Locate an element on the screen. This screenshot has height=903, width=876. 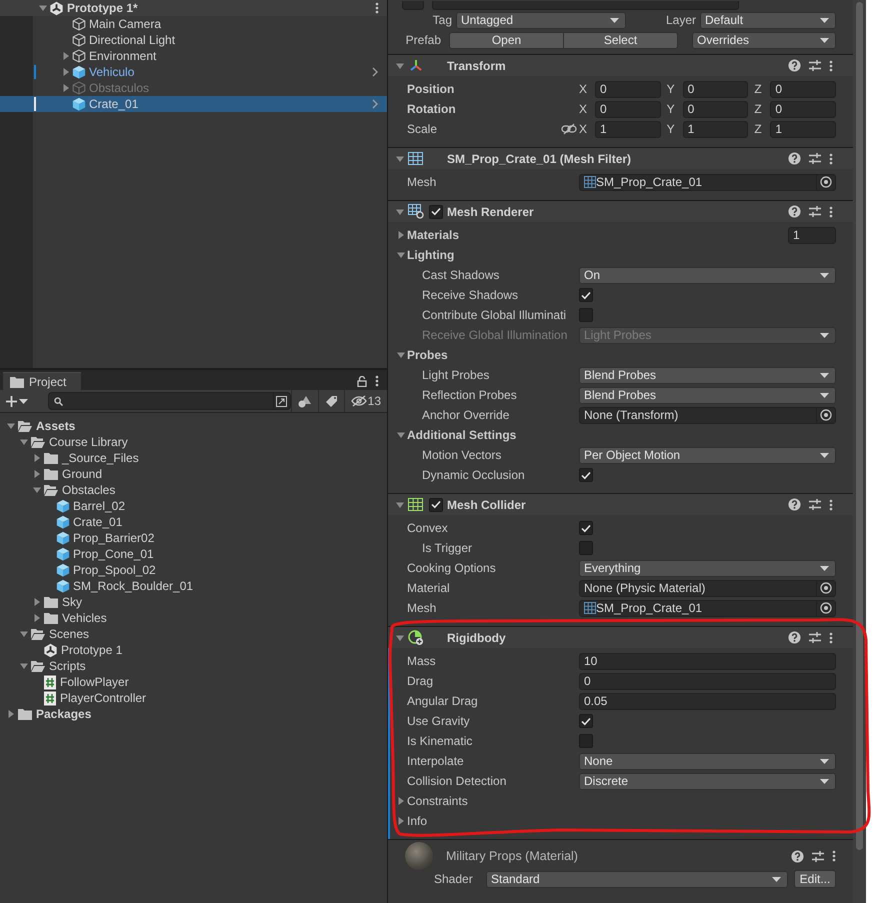
overrides-dropdown: Overrides is located at coordinates (764, 40).